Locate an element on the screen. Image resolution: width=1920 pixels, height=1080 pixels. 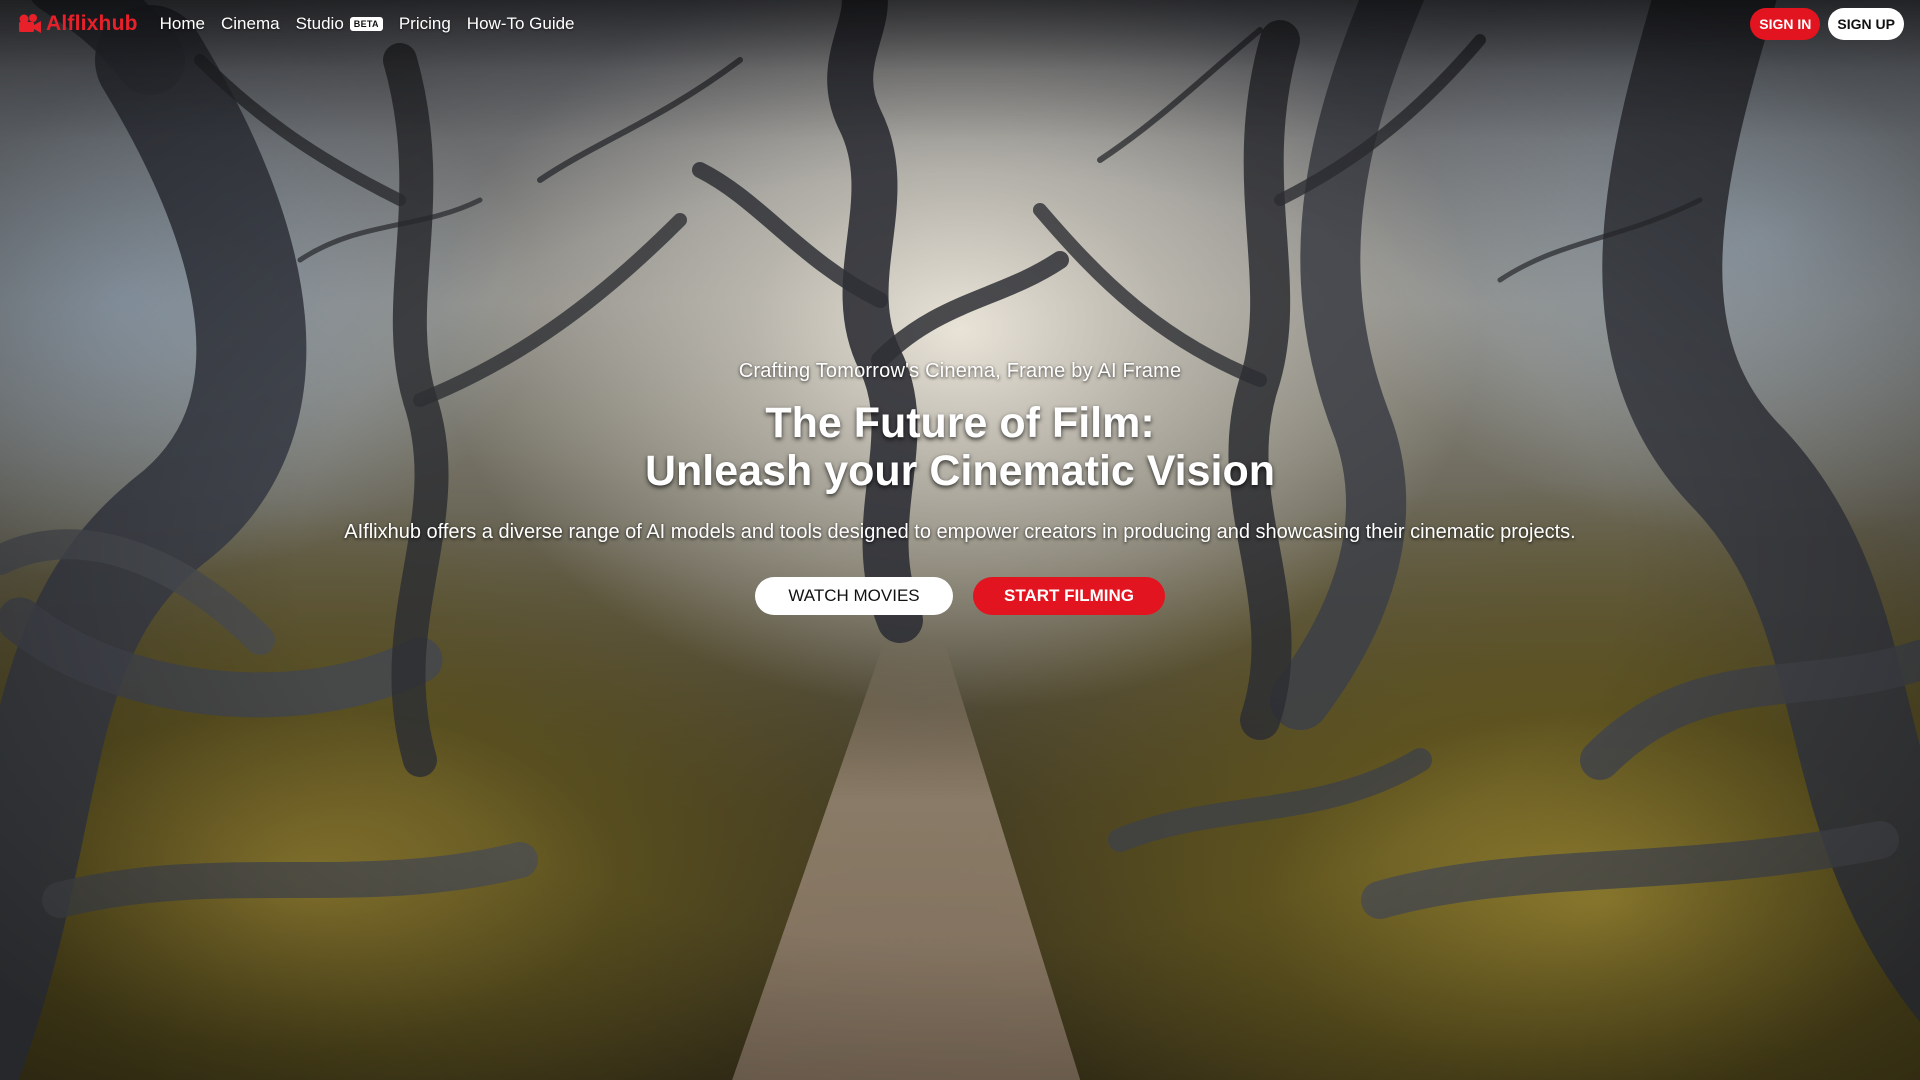
brand-logo: Alflixhub is located at coordinates (77, 24).